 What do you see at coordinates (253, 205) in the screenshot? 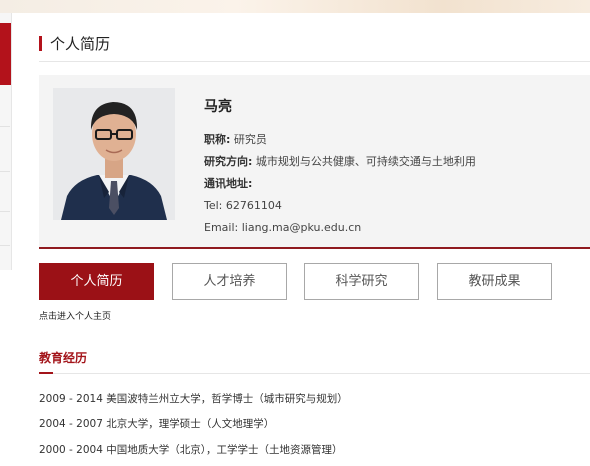
I see `tel-value: 62761104` at bounding box center [253, 205].